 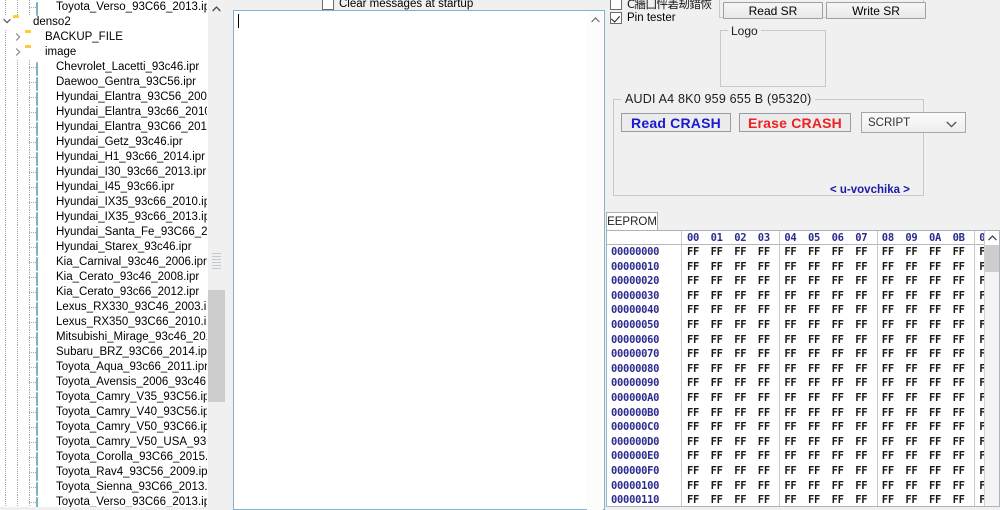 I want to click on erase-crash-button: Erase CRASH, so click(x=795, y=122).